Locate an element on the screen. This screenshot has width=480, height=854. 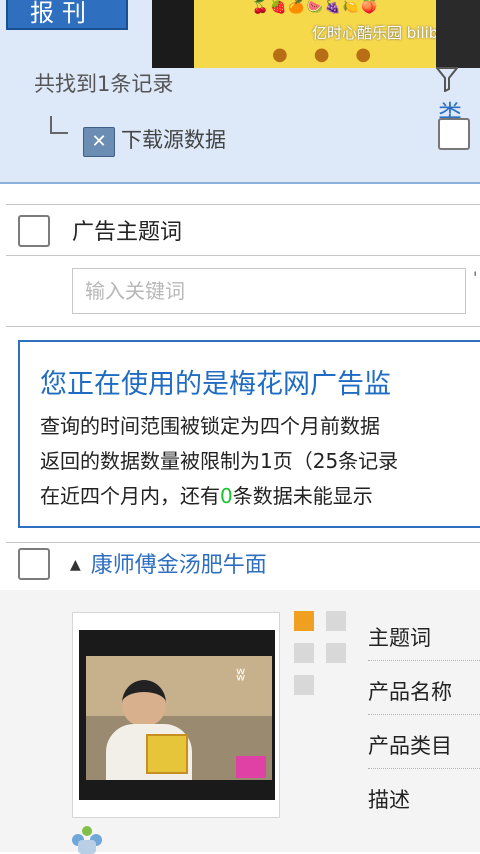
triangle-up-icon: ▲ is located at coordinates (75, 565).